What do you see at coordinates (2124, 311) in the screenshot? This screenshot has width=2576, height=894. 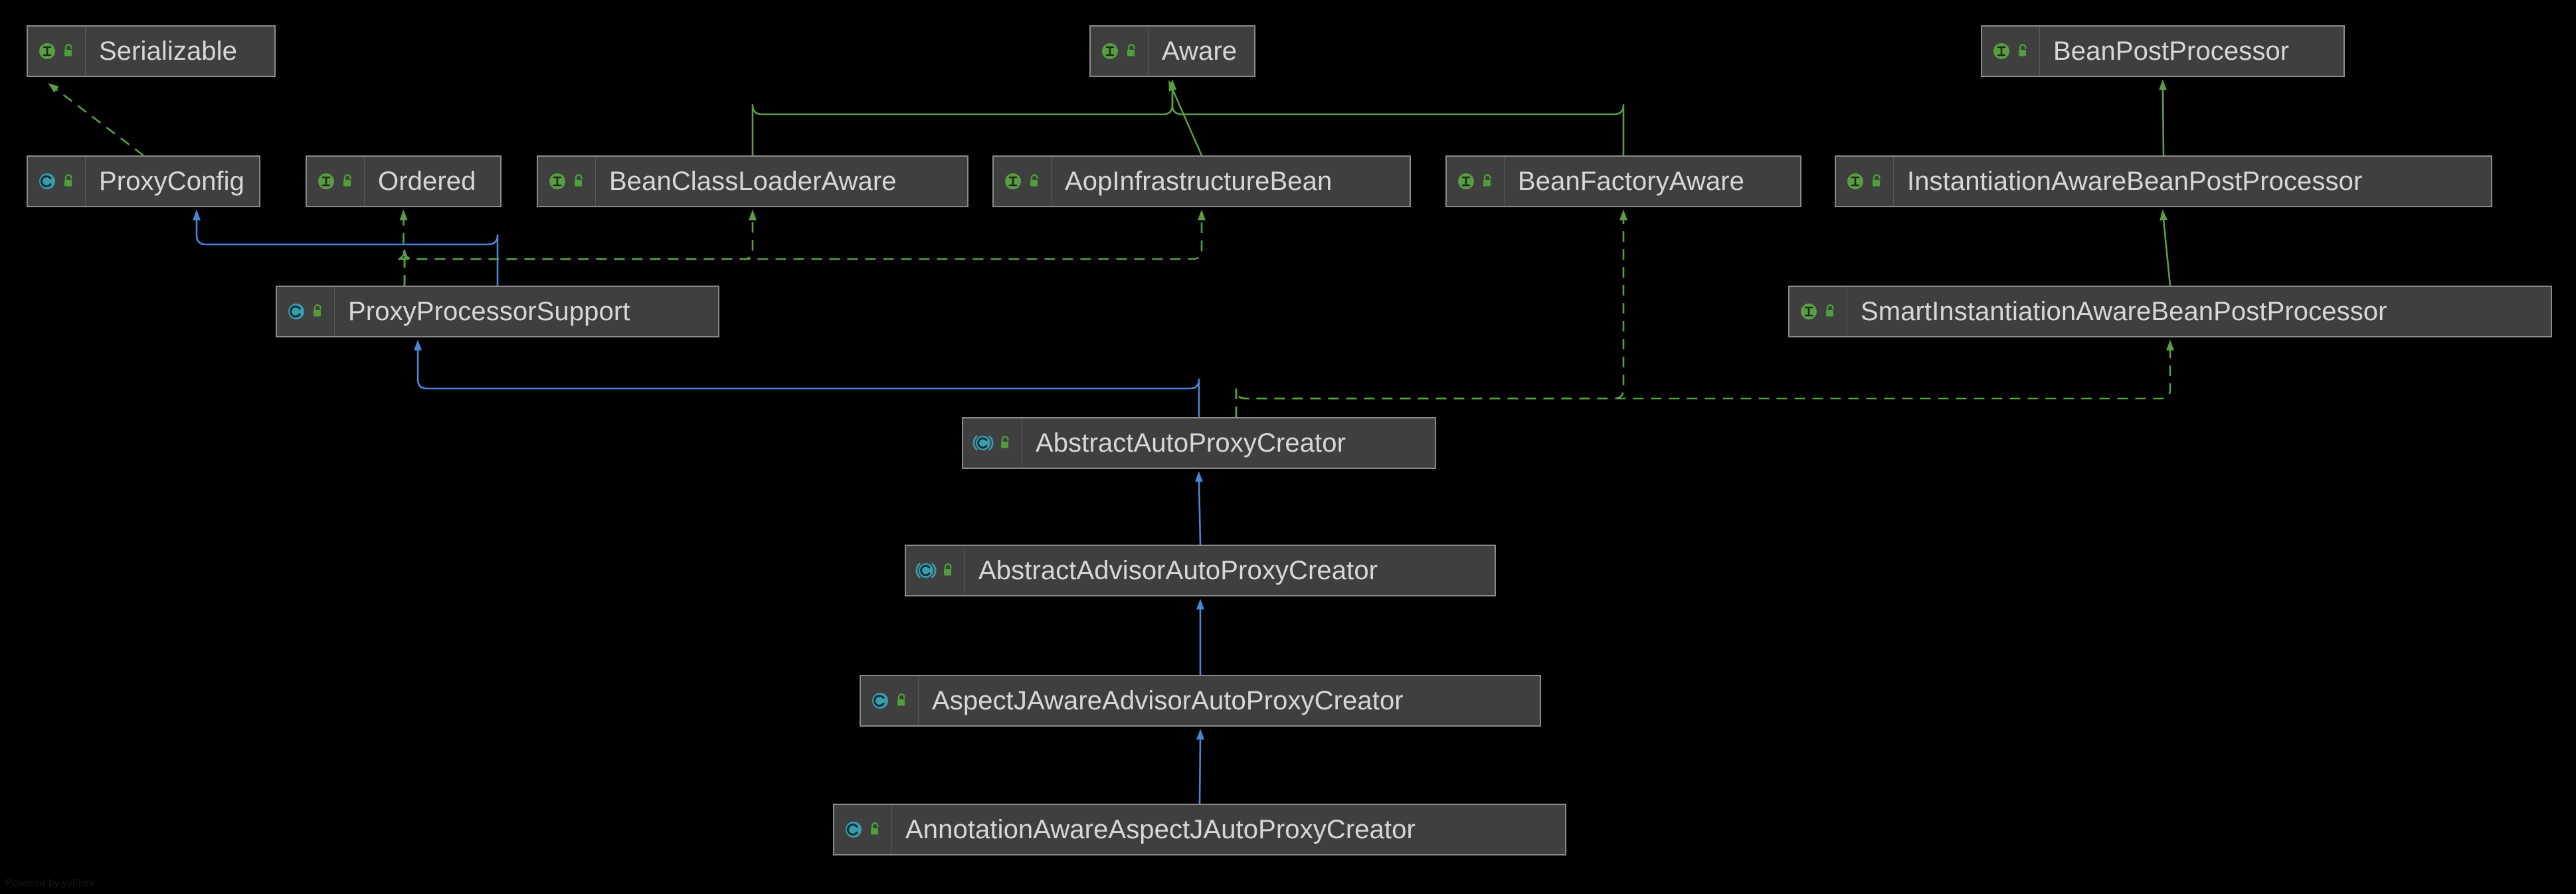 I see `class-node-label: SmartInstantiationAwareBeanPostProcessor` at bounding box center [2124, 311].